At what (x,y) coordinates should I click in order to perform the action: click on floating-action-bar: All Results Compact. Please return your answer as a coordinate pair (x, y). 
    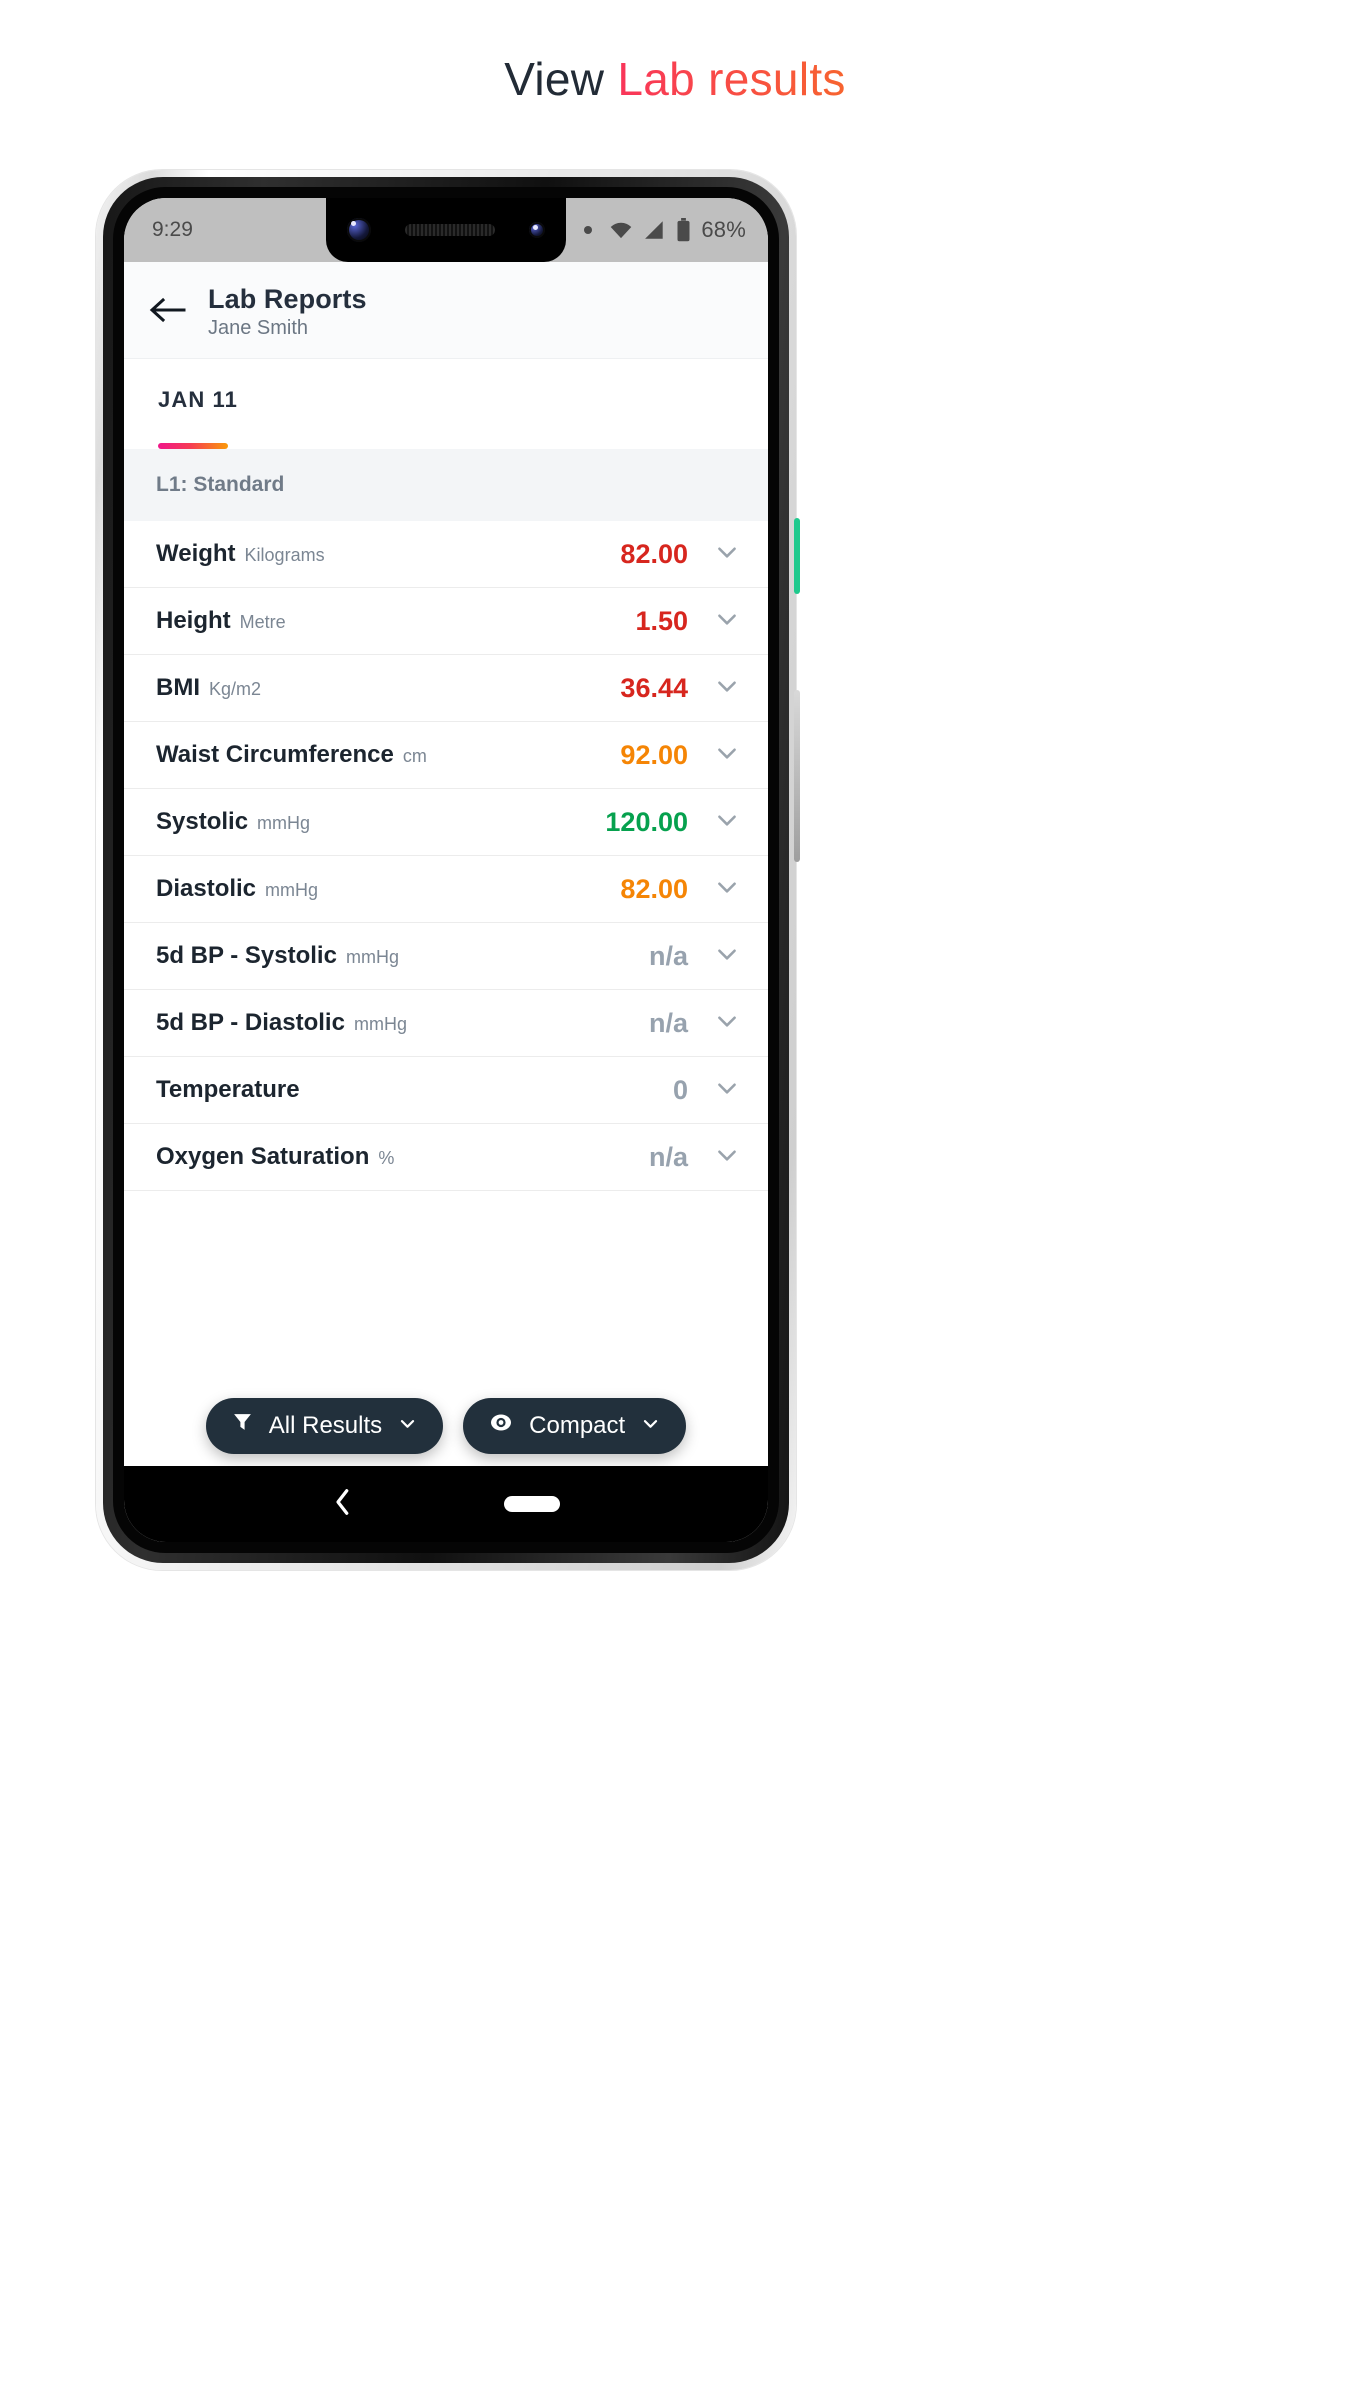
    Looking at the image, I should click on (446, 1426).